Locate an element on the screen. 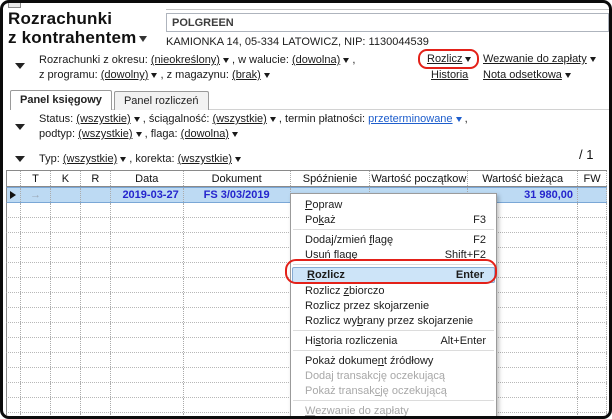 This screenshot has height=419, width=612. menu-item-rozlicz-przez-skojarzenie: Rozlicz przez skojarzenie is located at coordinates (393, 305).